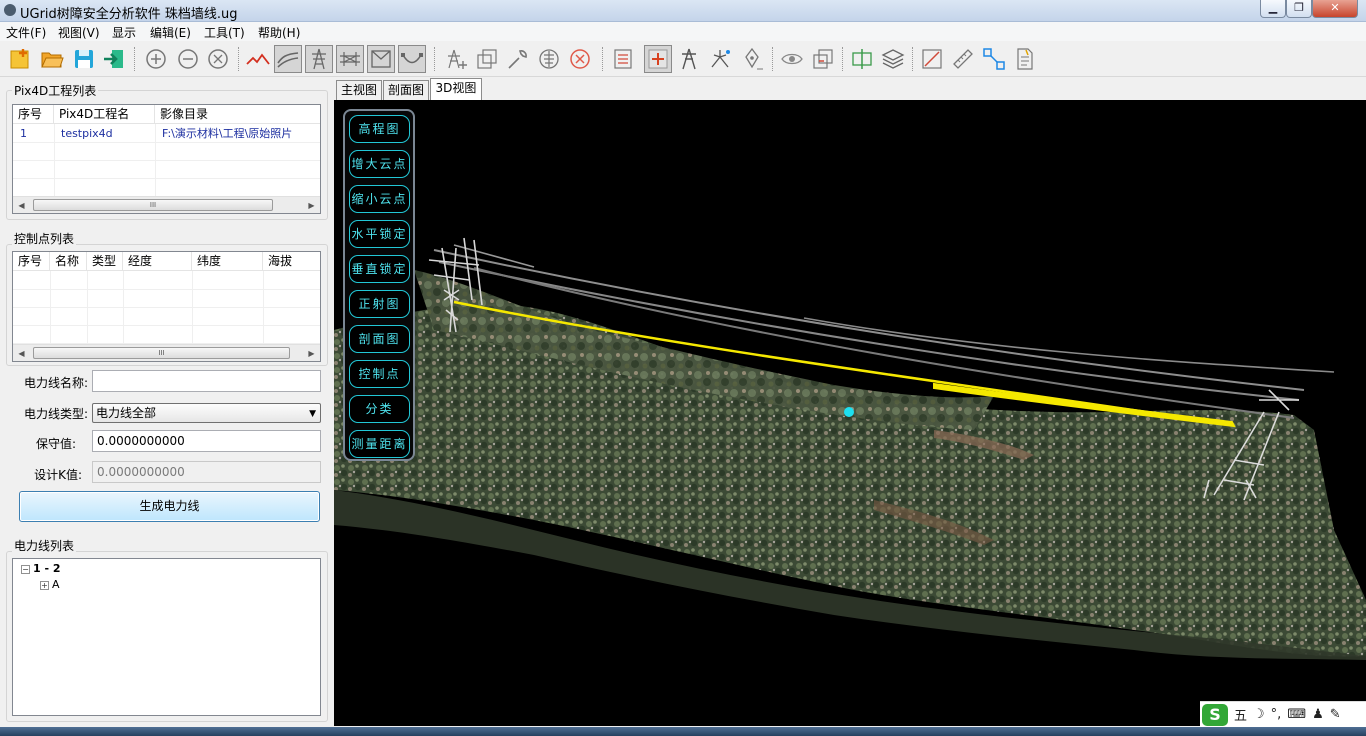  I want to click on tab-3d-view: 3D视图, so click(456, 89).